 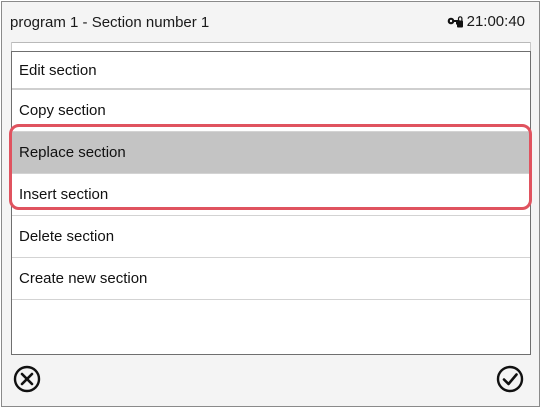 I want to click on title-bar: program 1 - Section number 1 21:00:40, so click(x=270, y=22).